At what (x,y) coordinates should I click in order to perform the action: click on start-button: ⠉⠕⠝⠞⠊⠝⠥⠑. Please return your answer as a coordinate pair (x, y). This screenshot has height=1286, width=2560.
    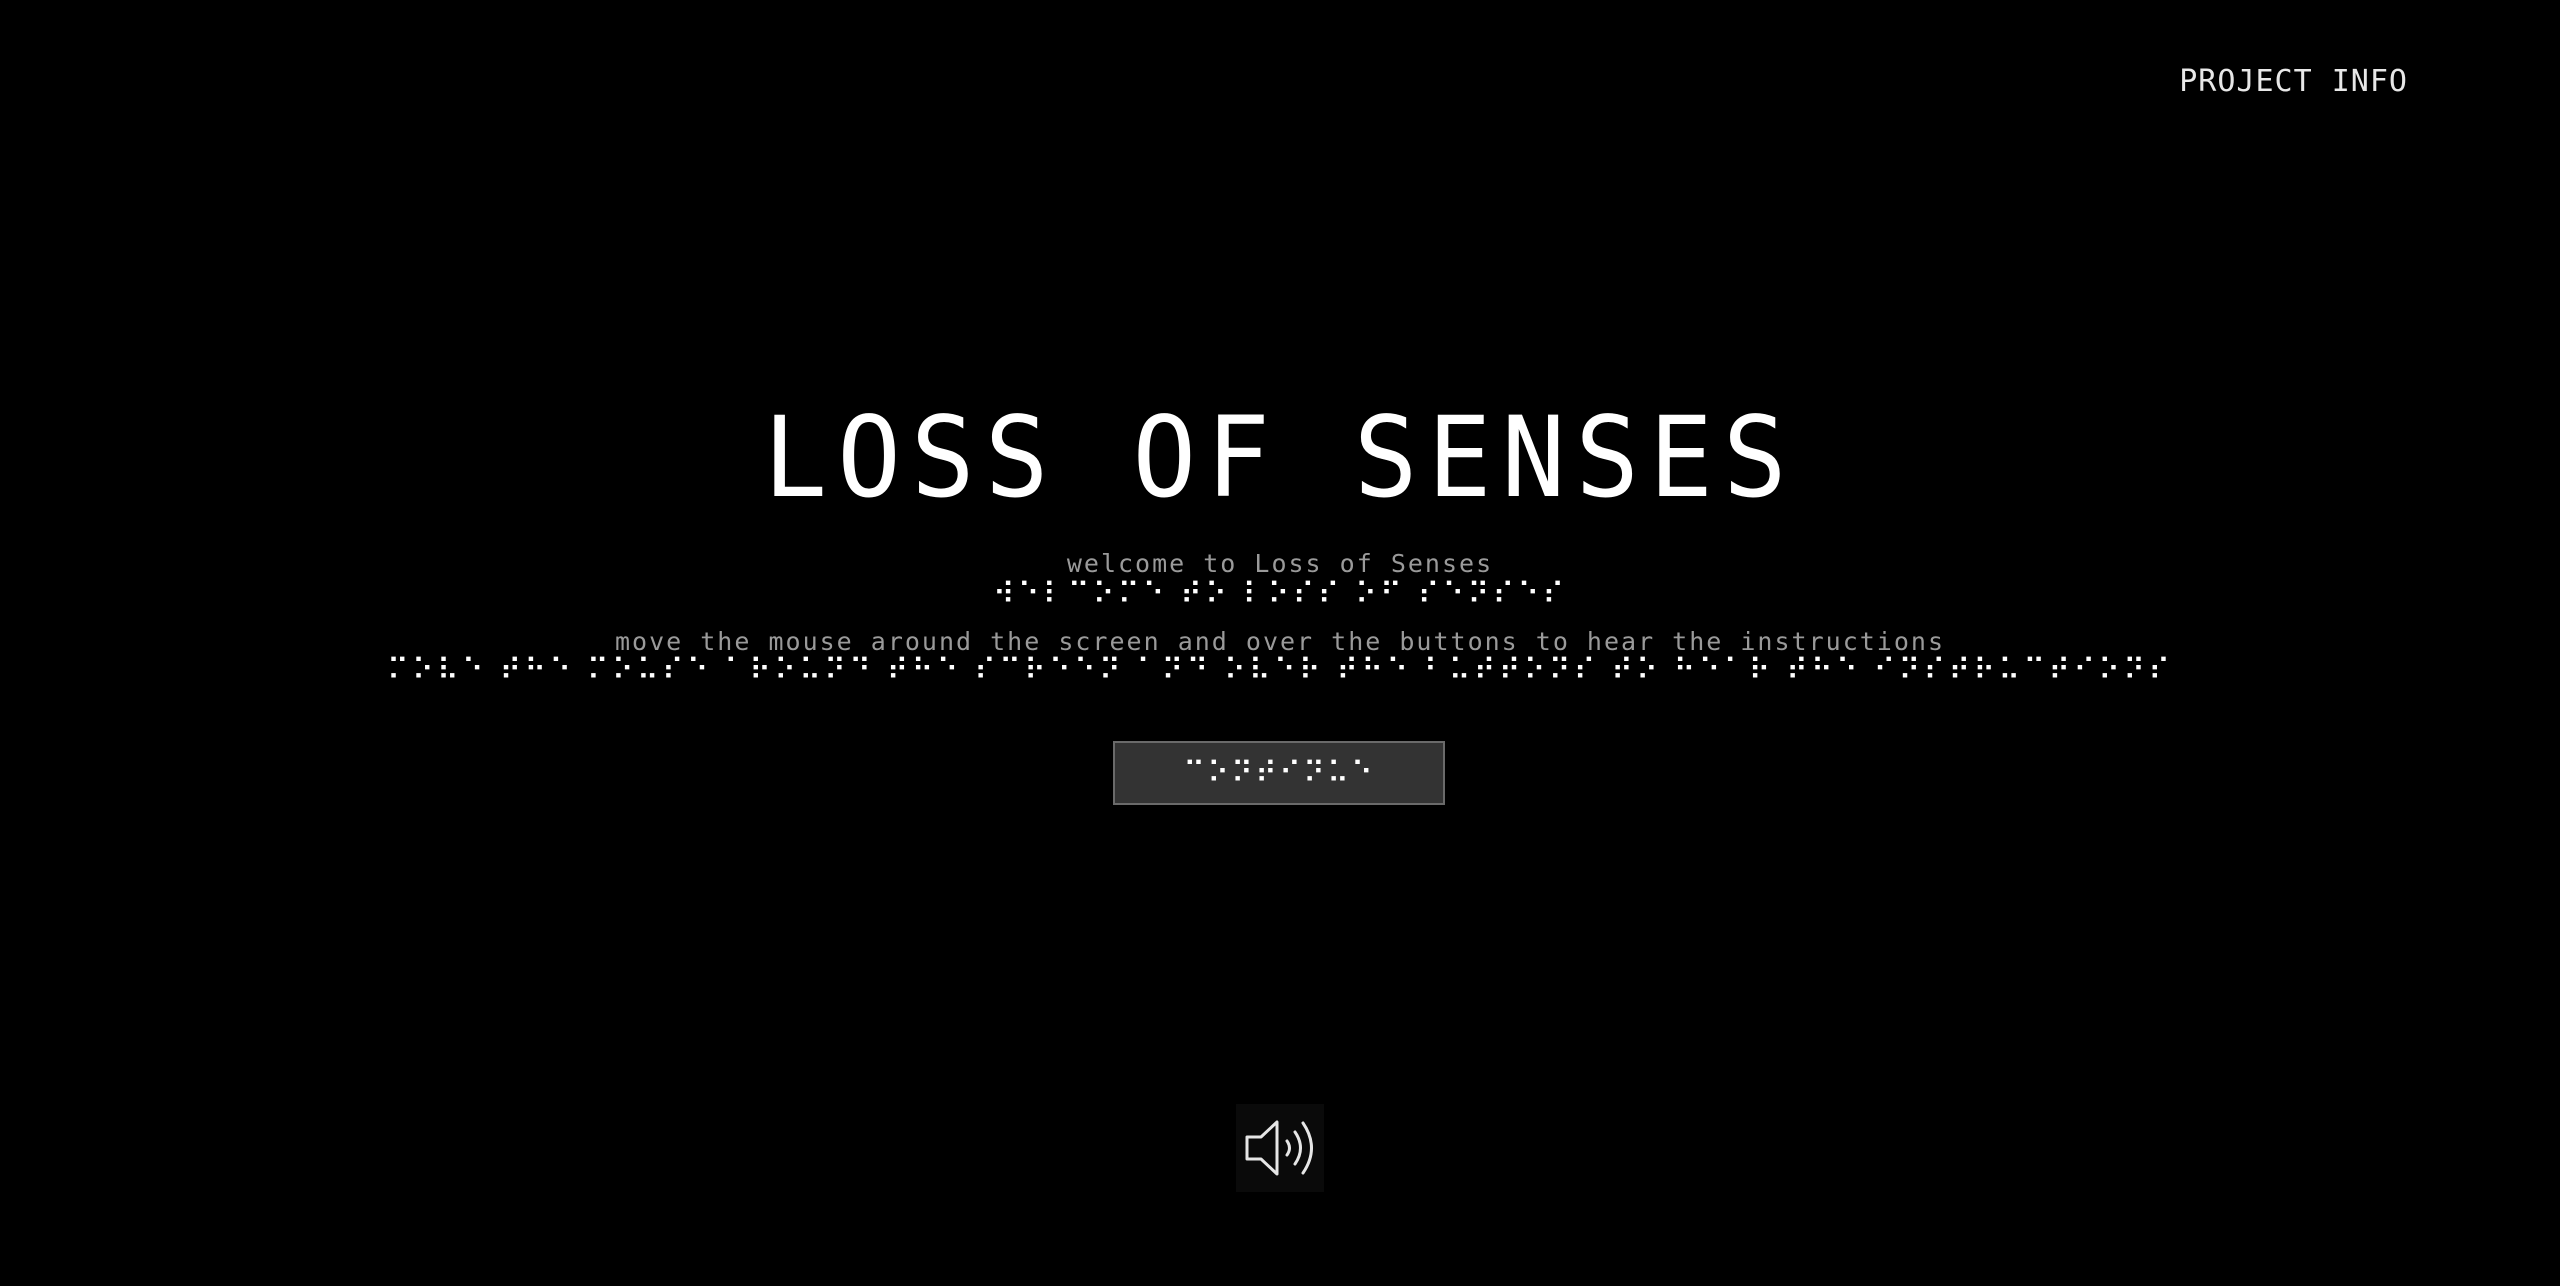
    Looking at the image, I should click on (1279, 773).